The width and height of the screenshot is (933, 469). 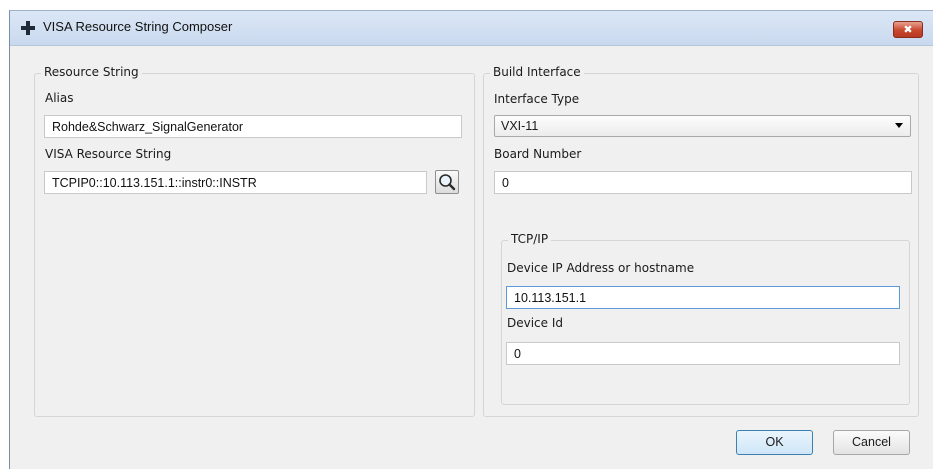 I want to click on magnifier-icon, so click(x=447, y=182).